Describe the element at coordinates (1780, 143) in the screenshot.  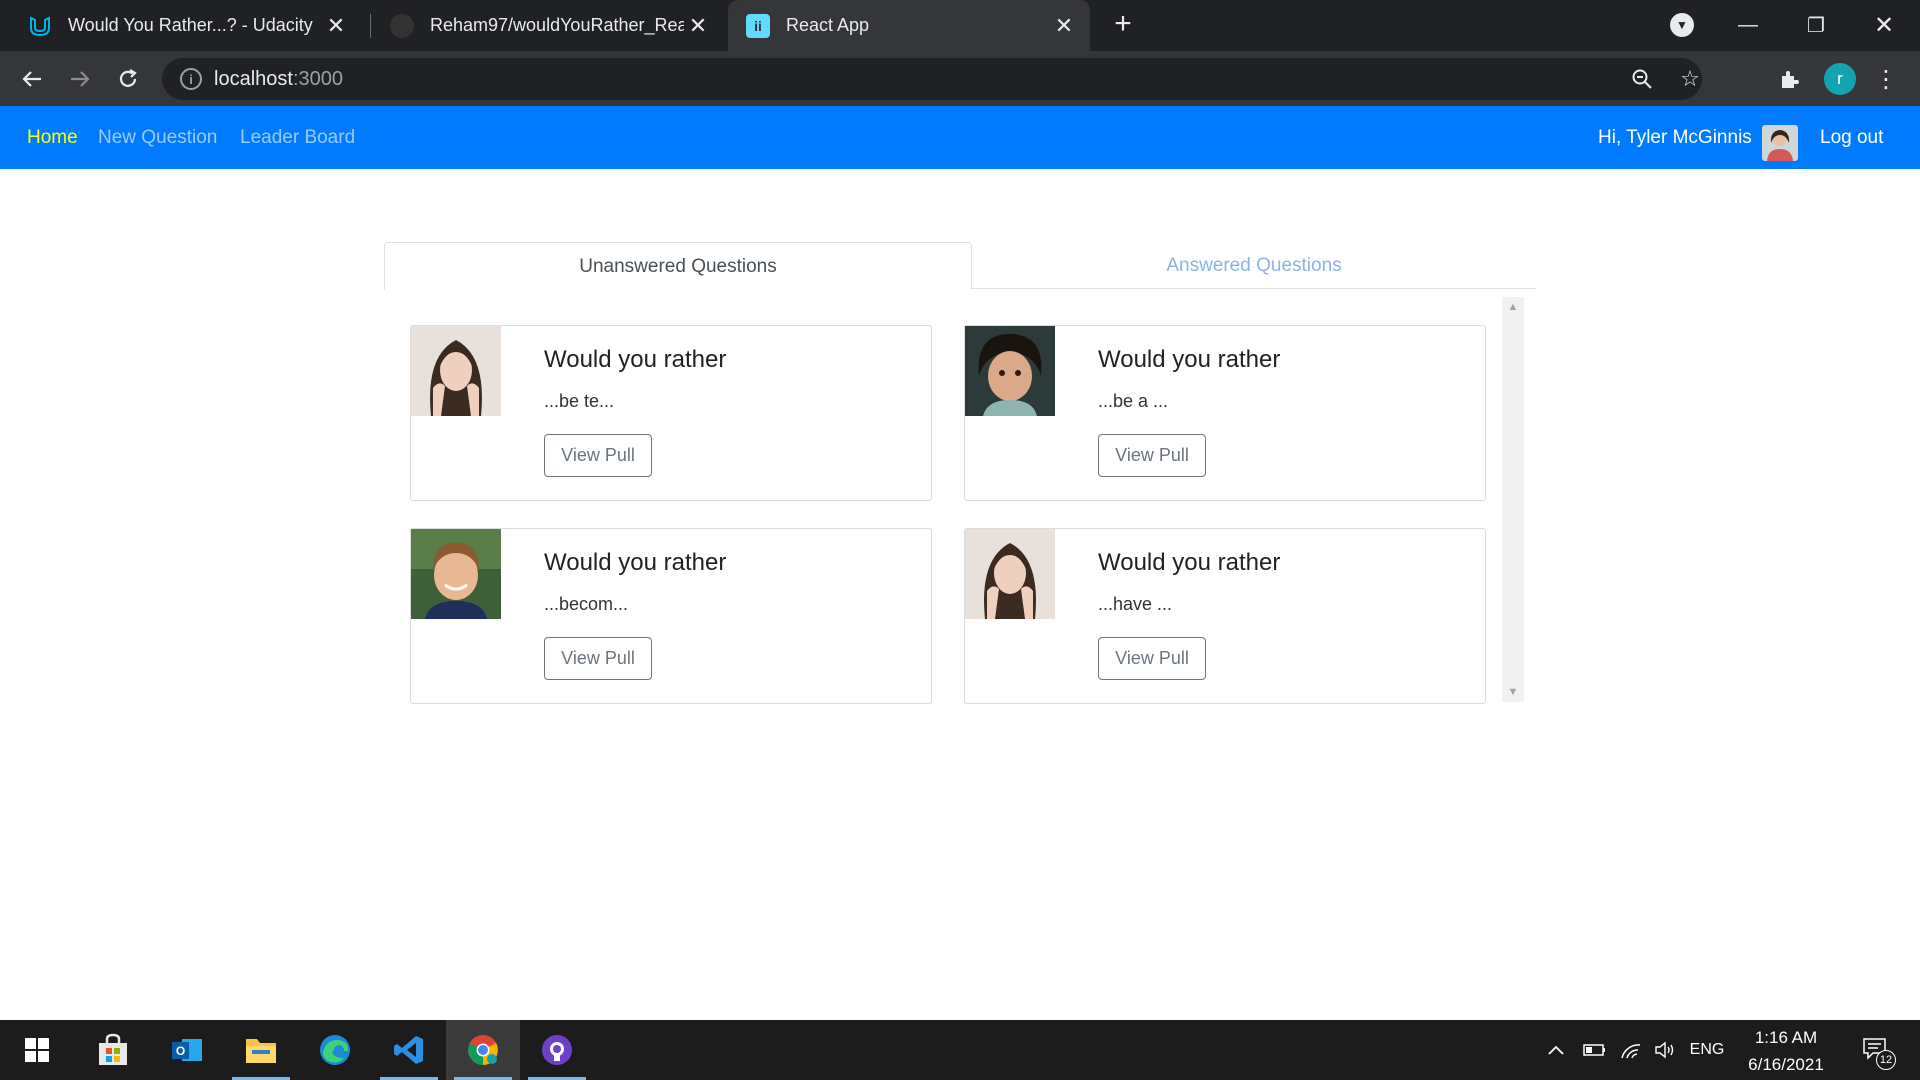
I see `user-avatar` at that location.